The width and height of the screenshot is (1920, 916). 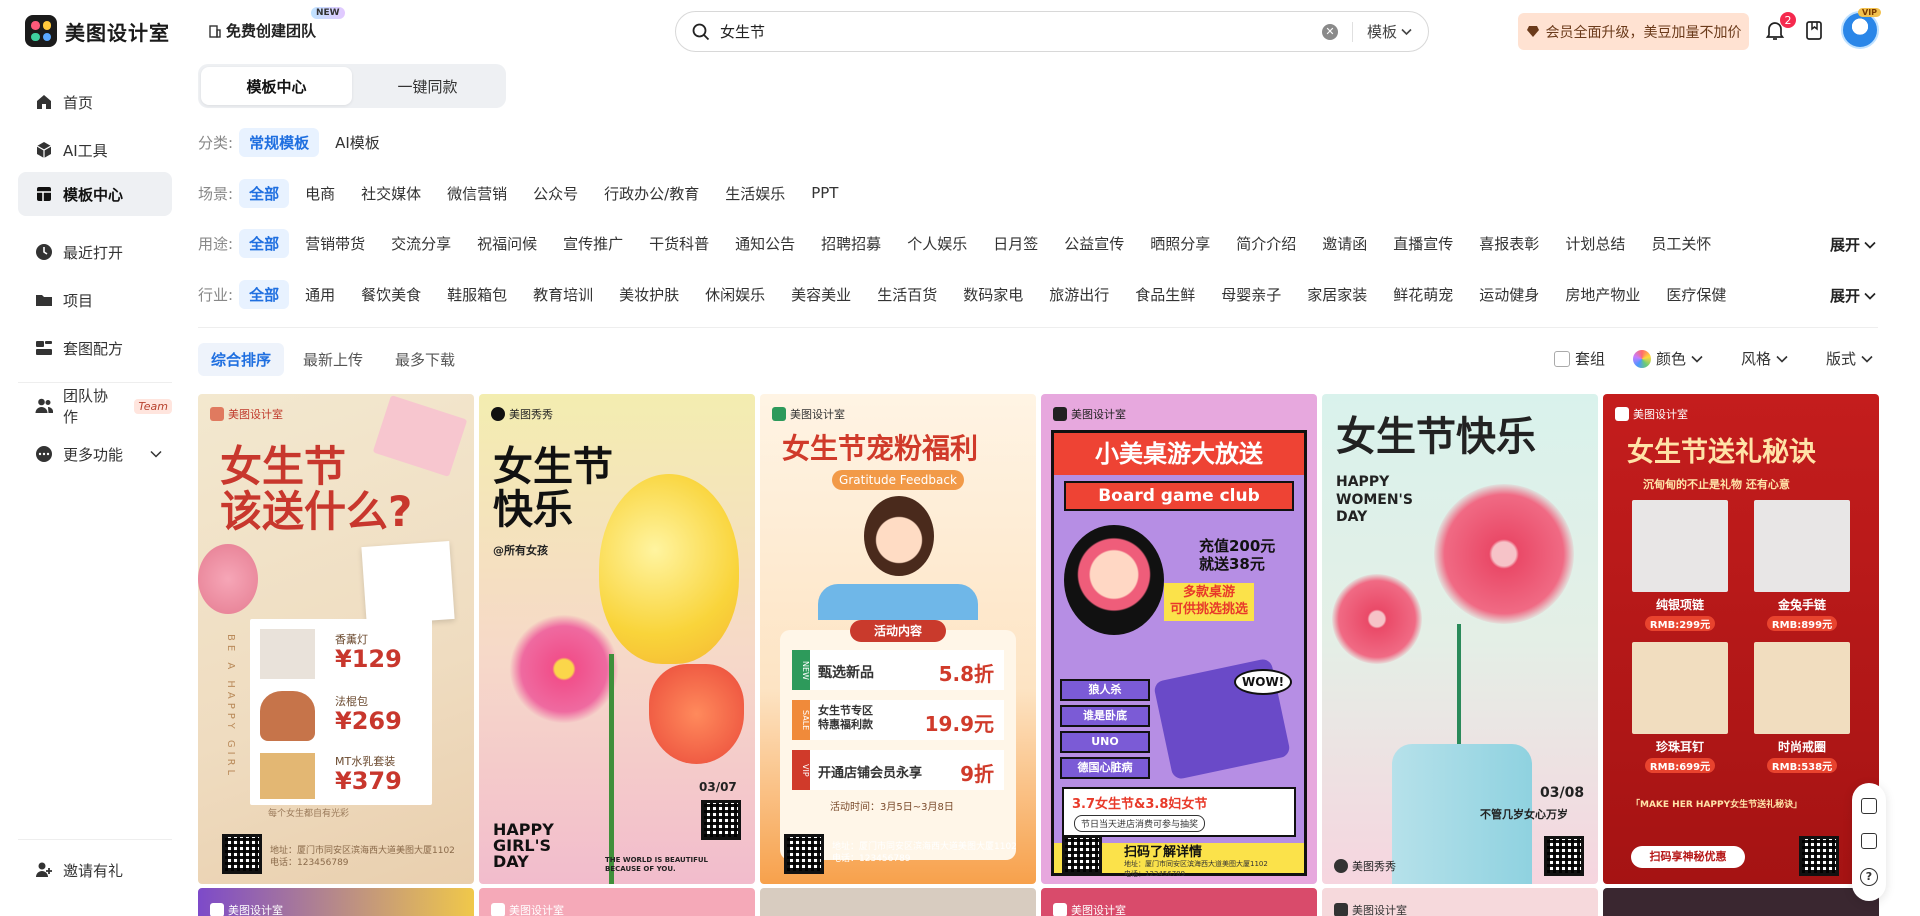 I want to click on card-title: 女生节 快乐, so click(x=553, y=489).